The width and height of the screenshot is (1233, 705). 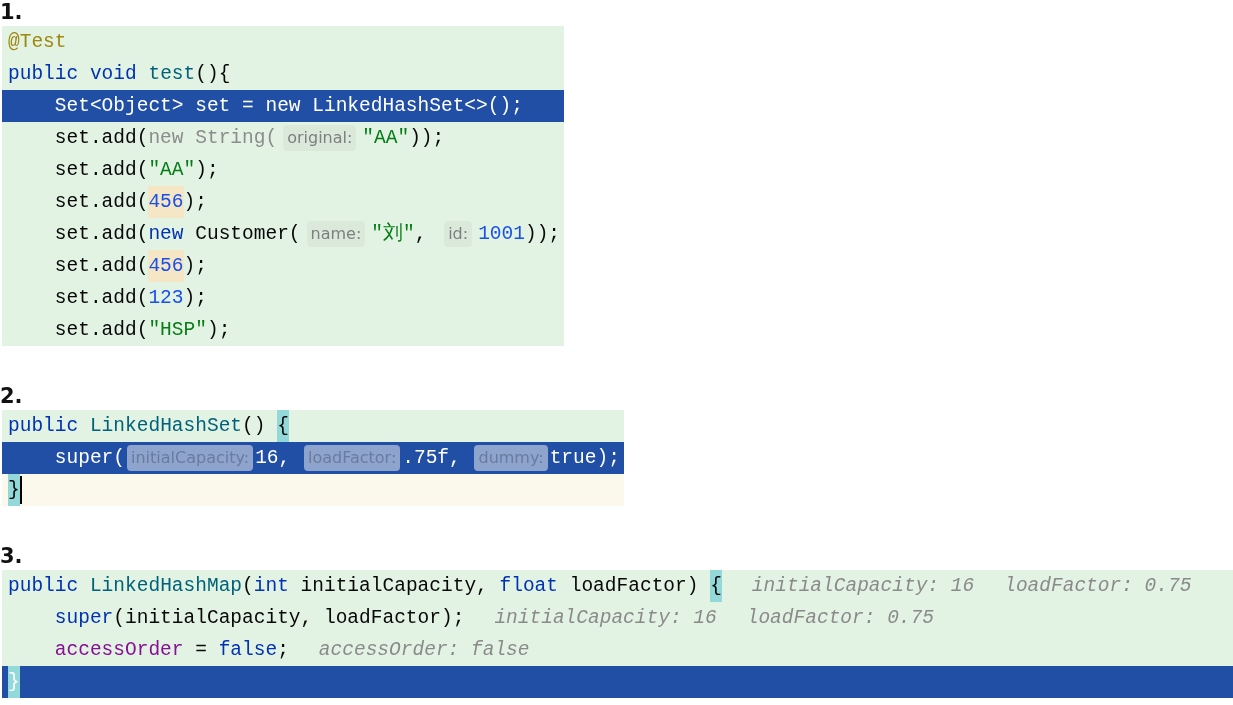 I want to click on section-number: 1., so click(x=11, y=12).